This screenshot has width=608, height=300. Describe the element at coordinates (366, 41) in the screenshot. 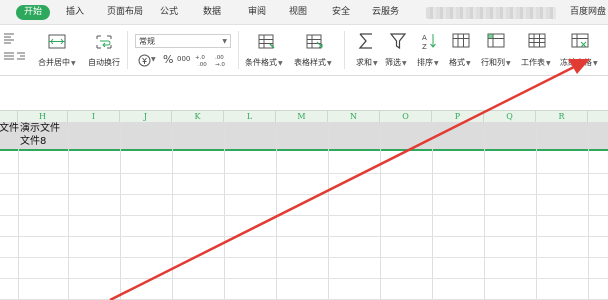

I see `sigma-icon` at that location.